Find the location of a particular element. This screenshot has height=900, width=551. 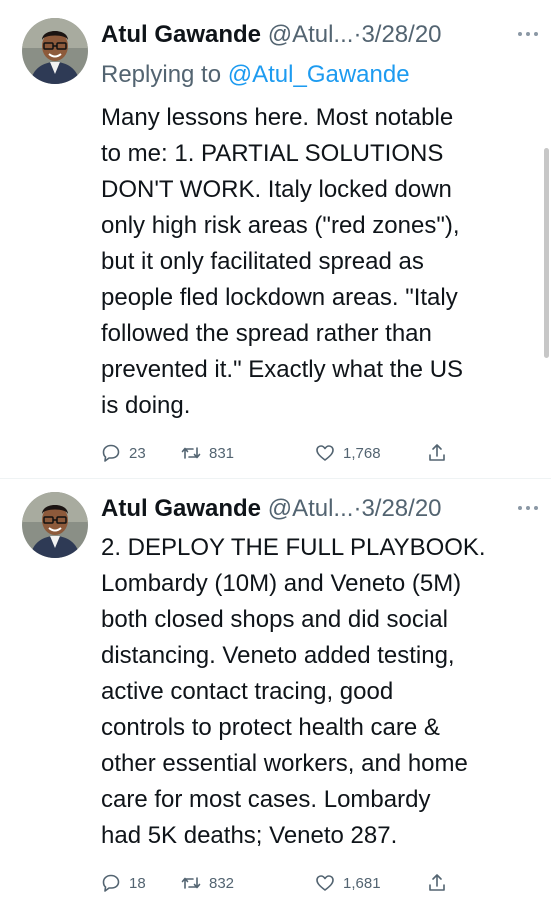

retweet-button: 832 is located at coordinates (207, 883).